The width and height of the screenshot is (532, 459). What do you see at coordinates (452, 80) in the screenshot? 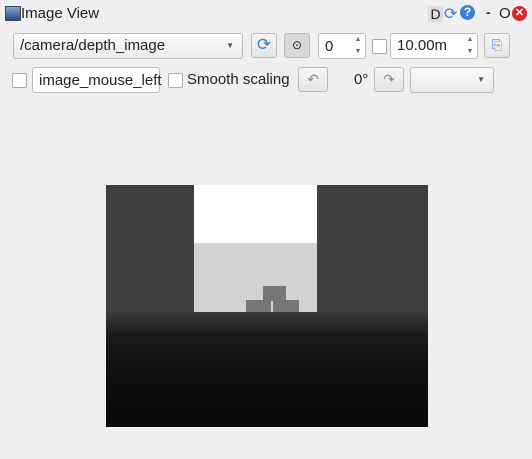
I see `colormap-select: ▼` at bounding box center [452, 80].